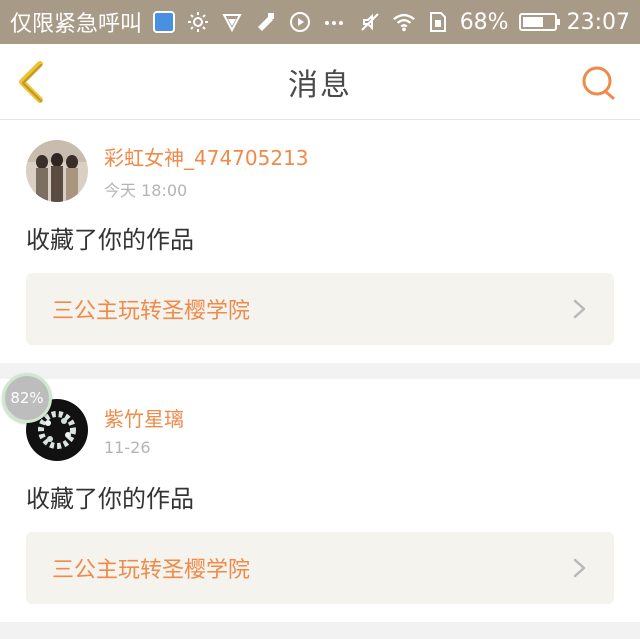  Describe the element at coordinates (146, 190) in the screenshot. I see `message-time: 今天 18:00` at that location.